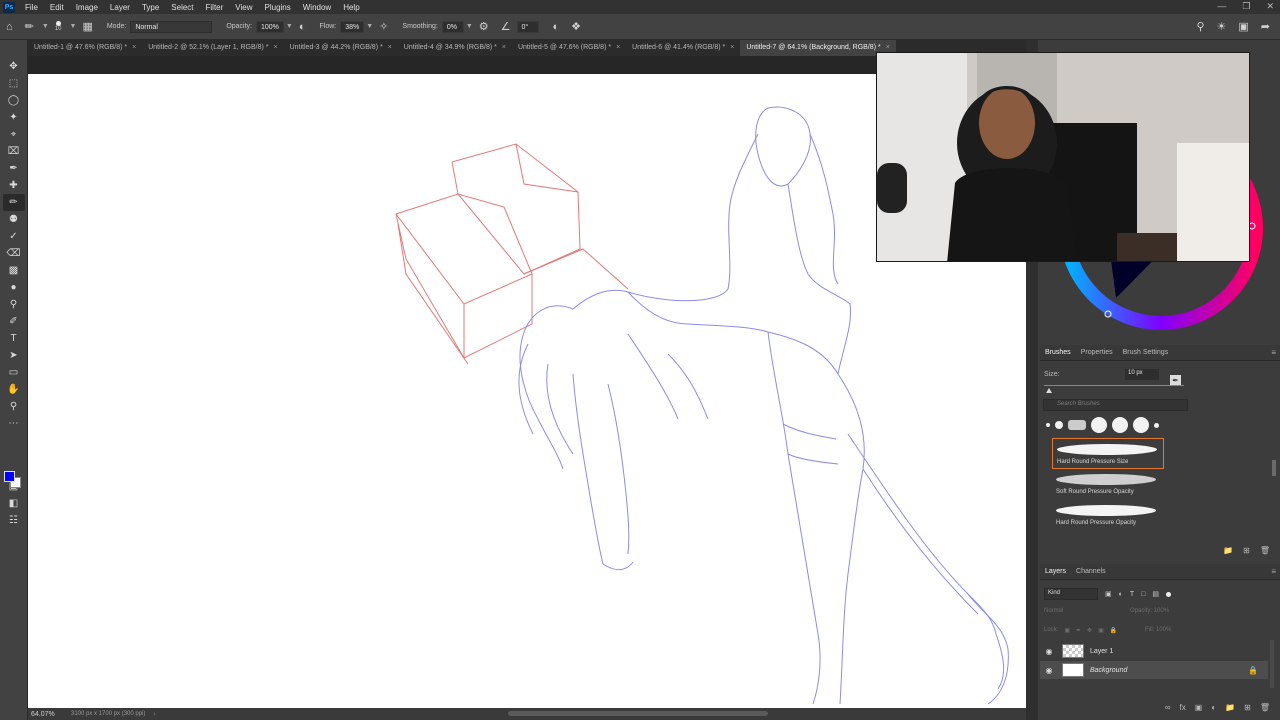 The image size is (1280, 720). Describe the element at coordinates (51, 714) in the screenshot. I see `zoom-level: 64.07%` at that location.